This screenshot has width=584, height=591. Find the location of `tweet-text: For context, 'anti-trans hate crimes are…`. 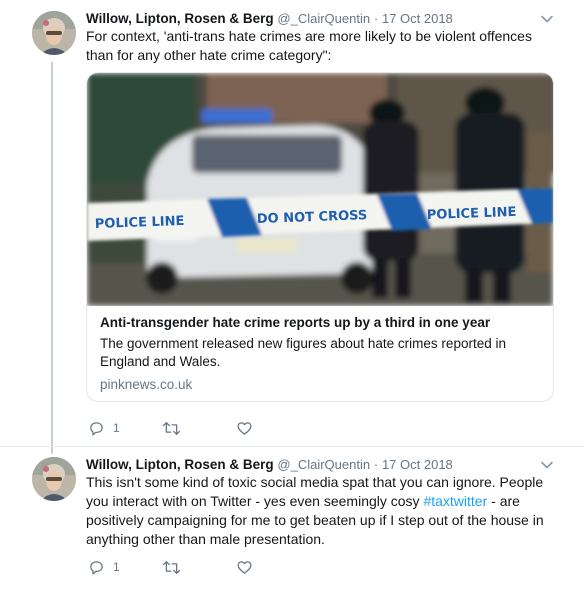

tweet-text: For context, 'anti-trans hate crimes are… is located at coordinates (309, 45).